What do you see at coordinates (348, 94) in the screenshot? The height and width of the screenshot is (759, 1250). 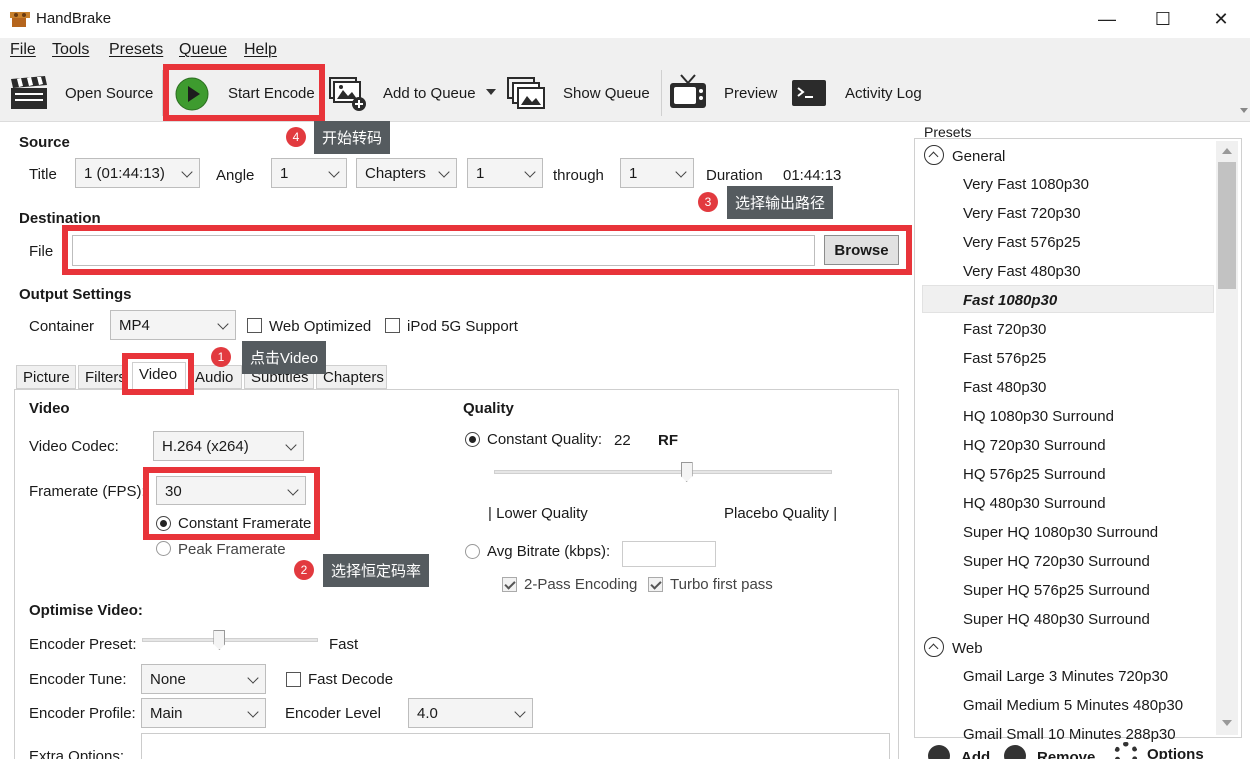 I see `add-to-queue-icon` at bounding box center [348, 94].